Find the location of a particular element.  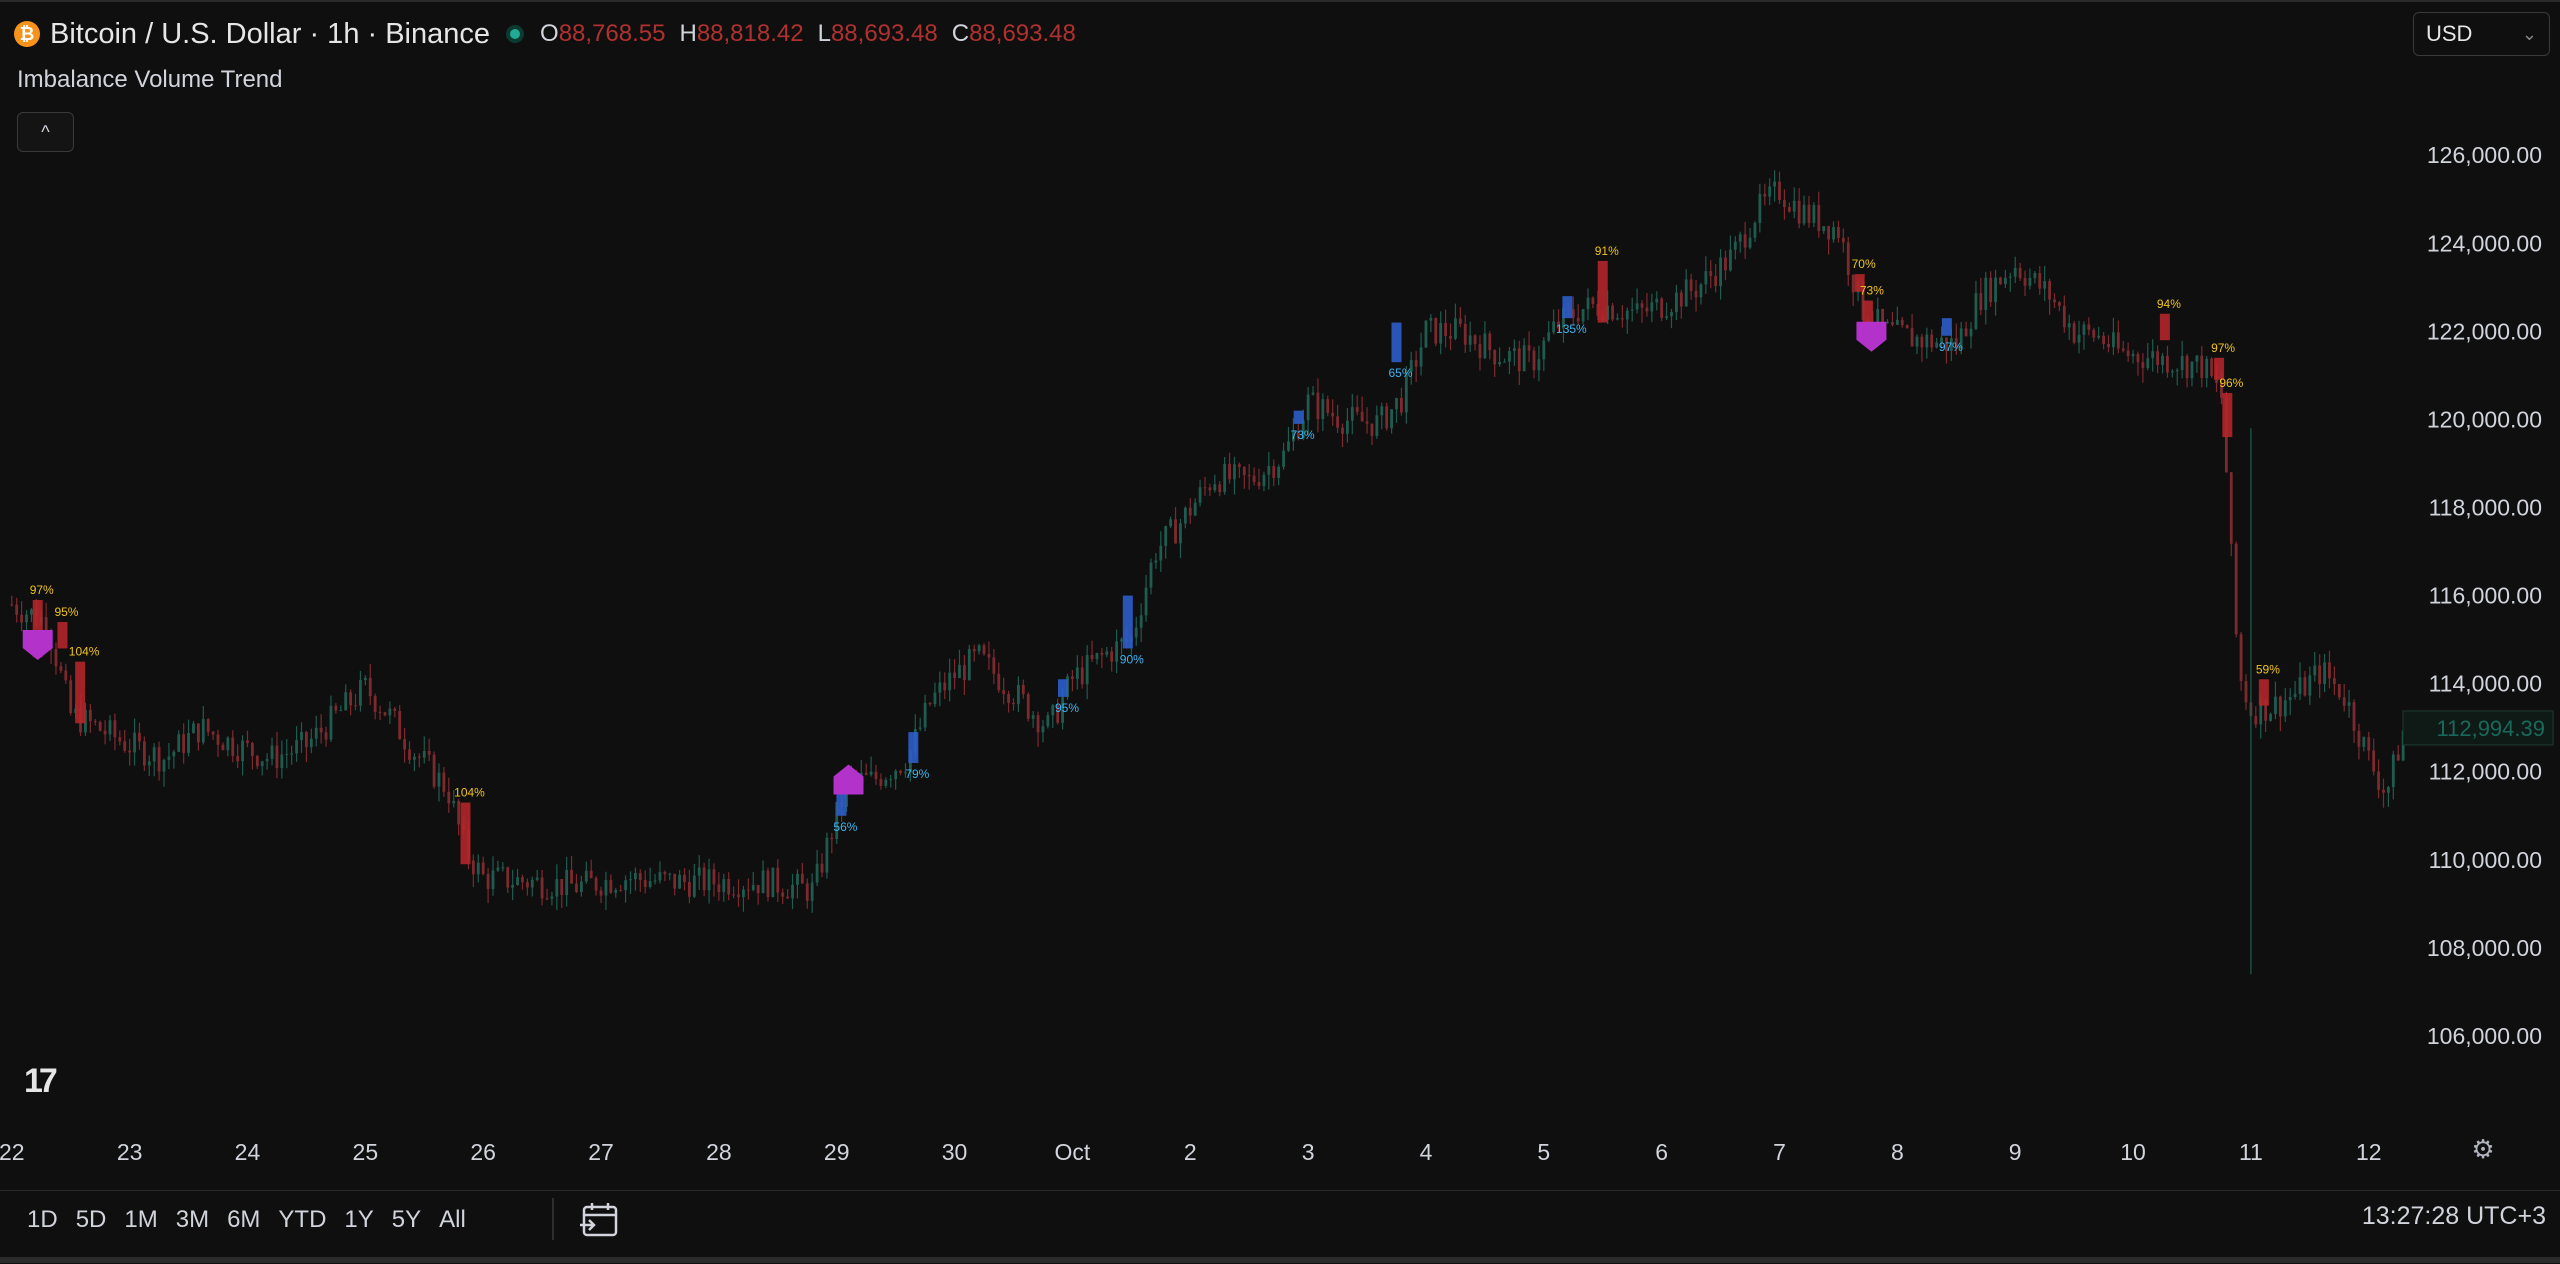

y-tick-label: 118,000.00 is located at coordinates (2485, 508).